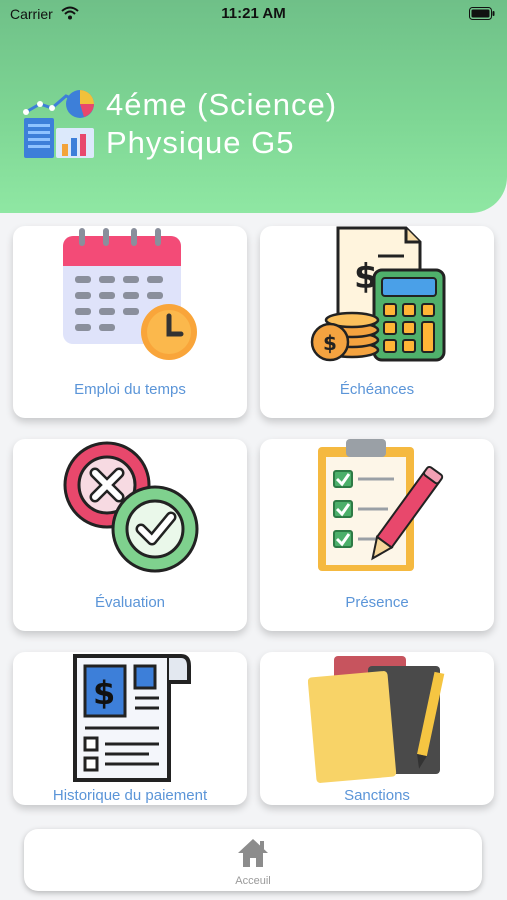  I want to click on clock: 11:21 AM, so click(253, 13).